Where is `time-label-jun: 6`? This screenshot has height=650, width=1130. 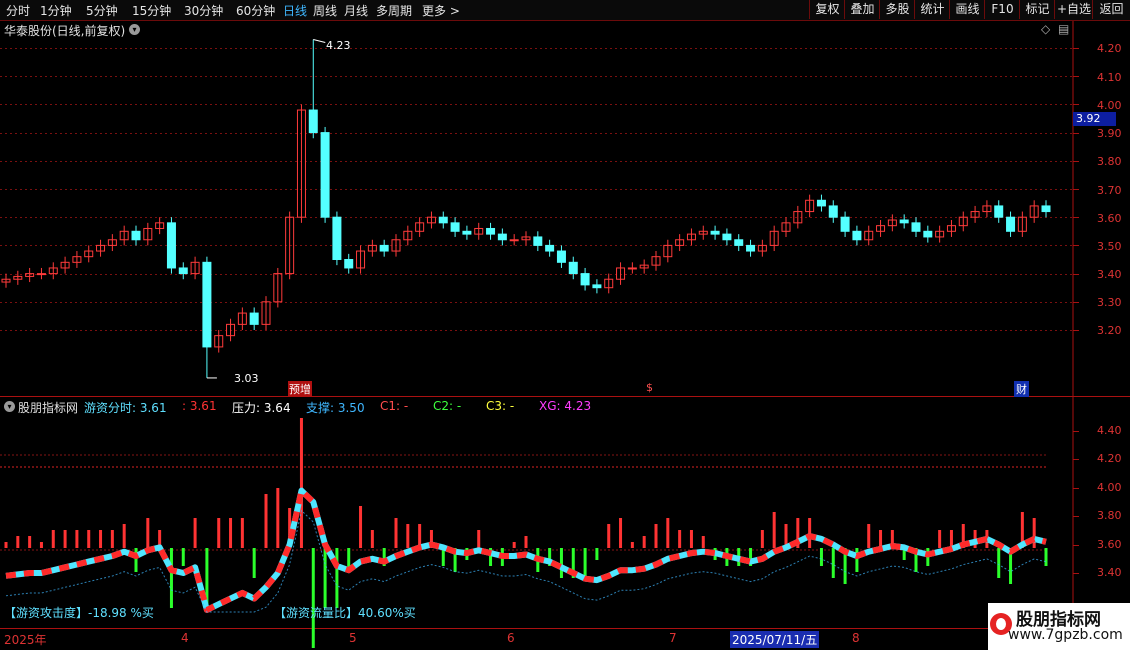 time-label-jun: 6 is located at coordinates (511, 638).